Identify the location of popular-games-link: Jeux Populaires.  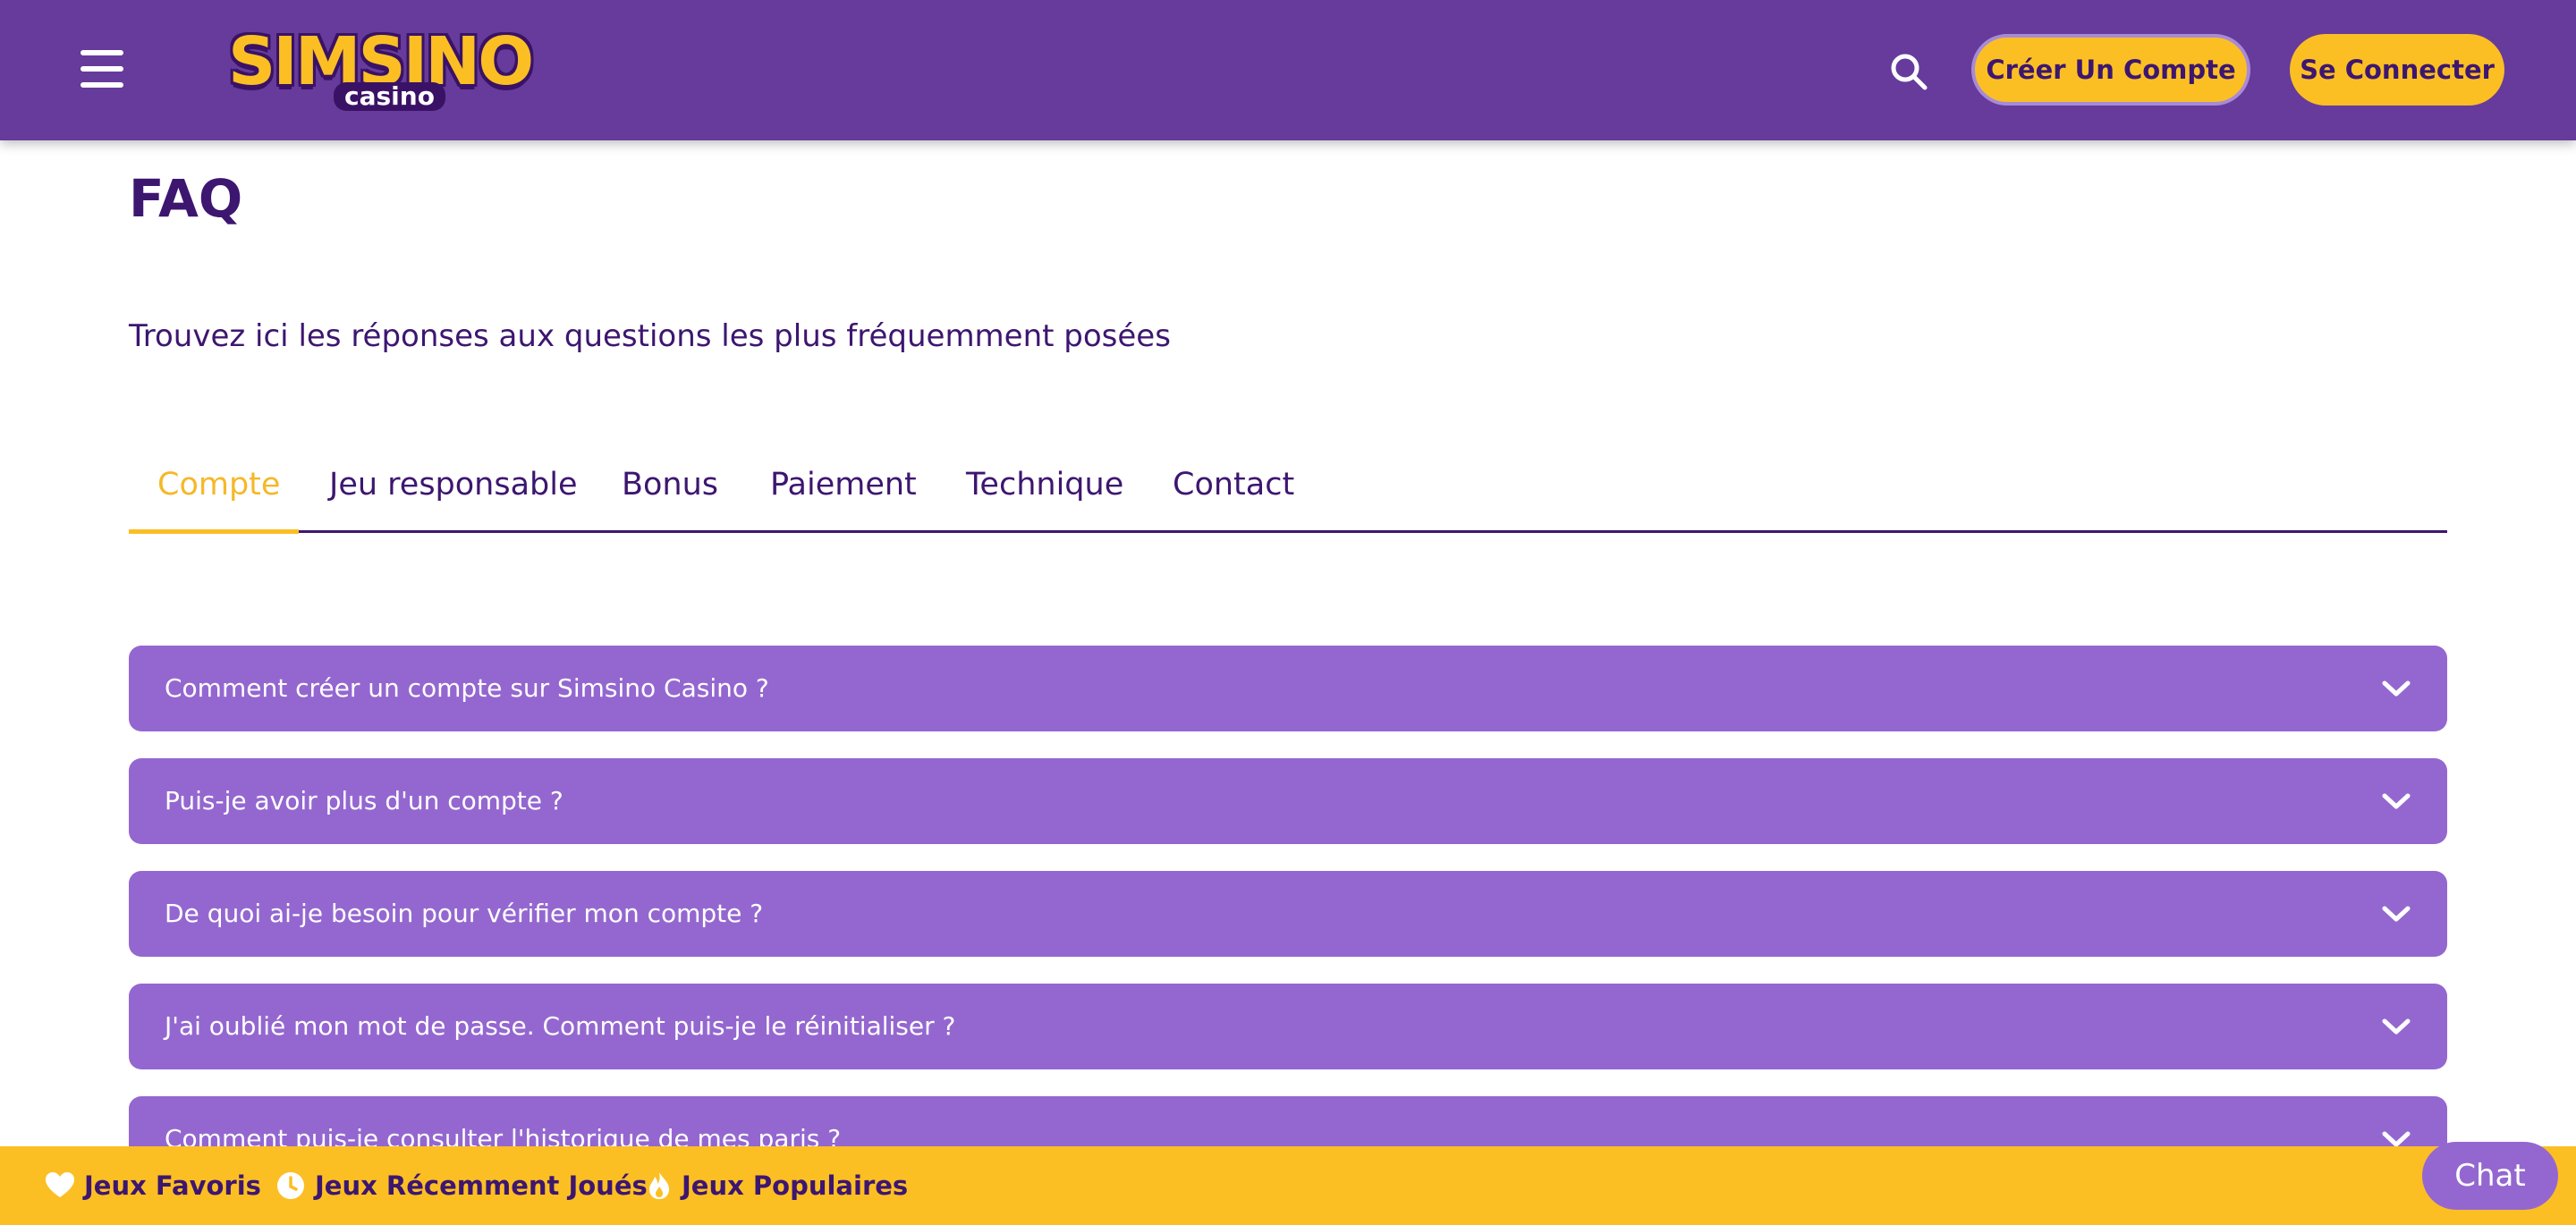
(777, 1185).